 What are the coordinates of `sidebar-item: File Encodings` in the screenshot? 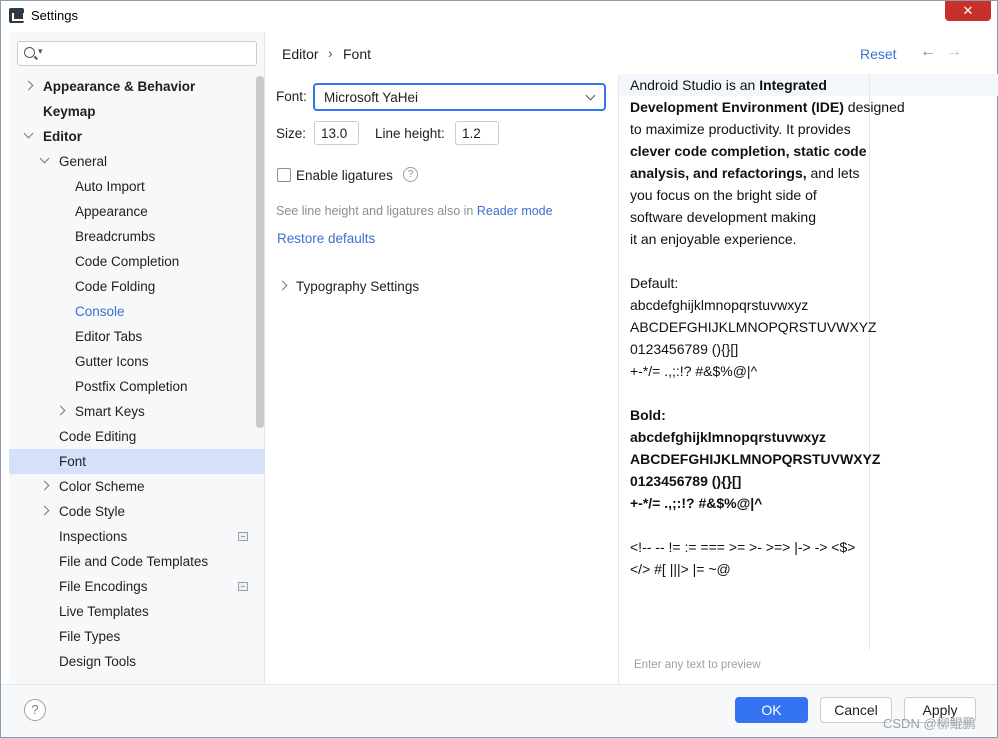 It's located at (137, 586).